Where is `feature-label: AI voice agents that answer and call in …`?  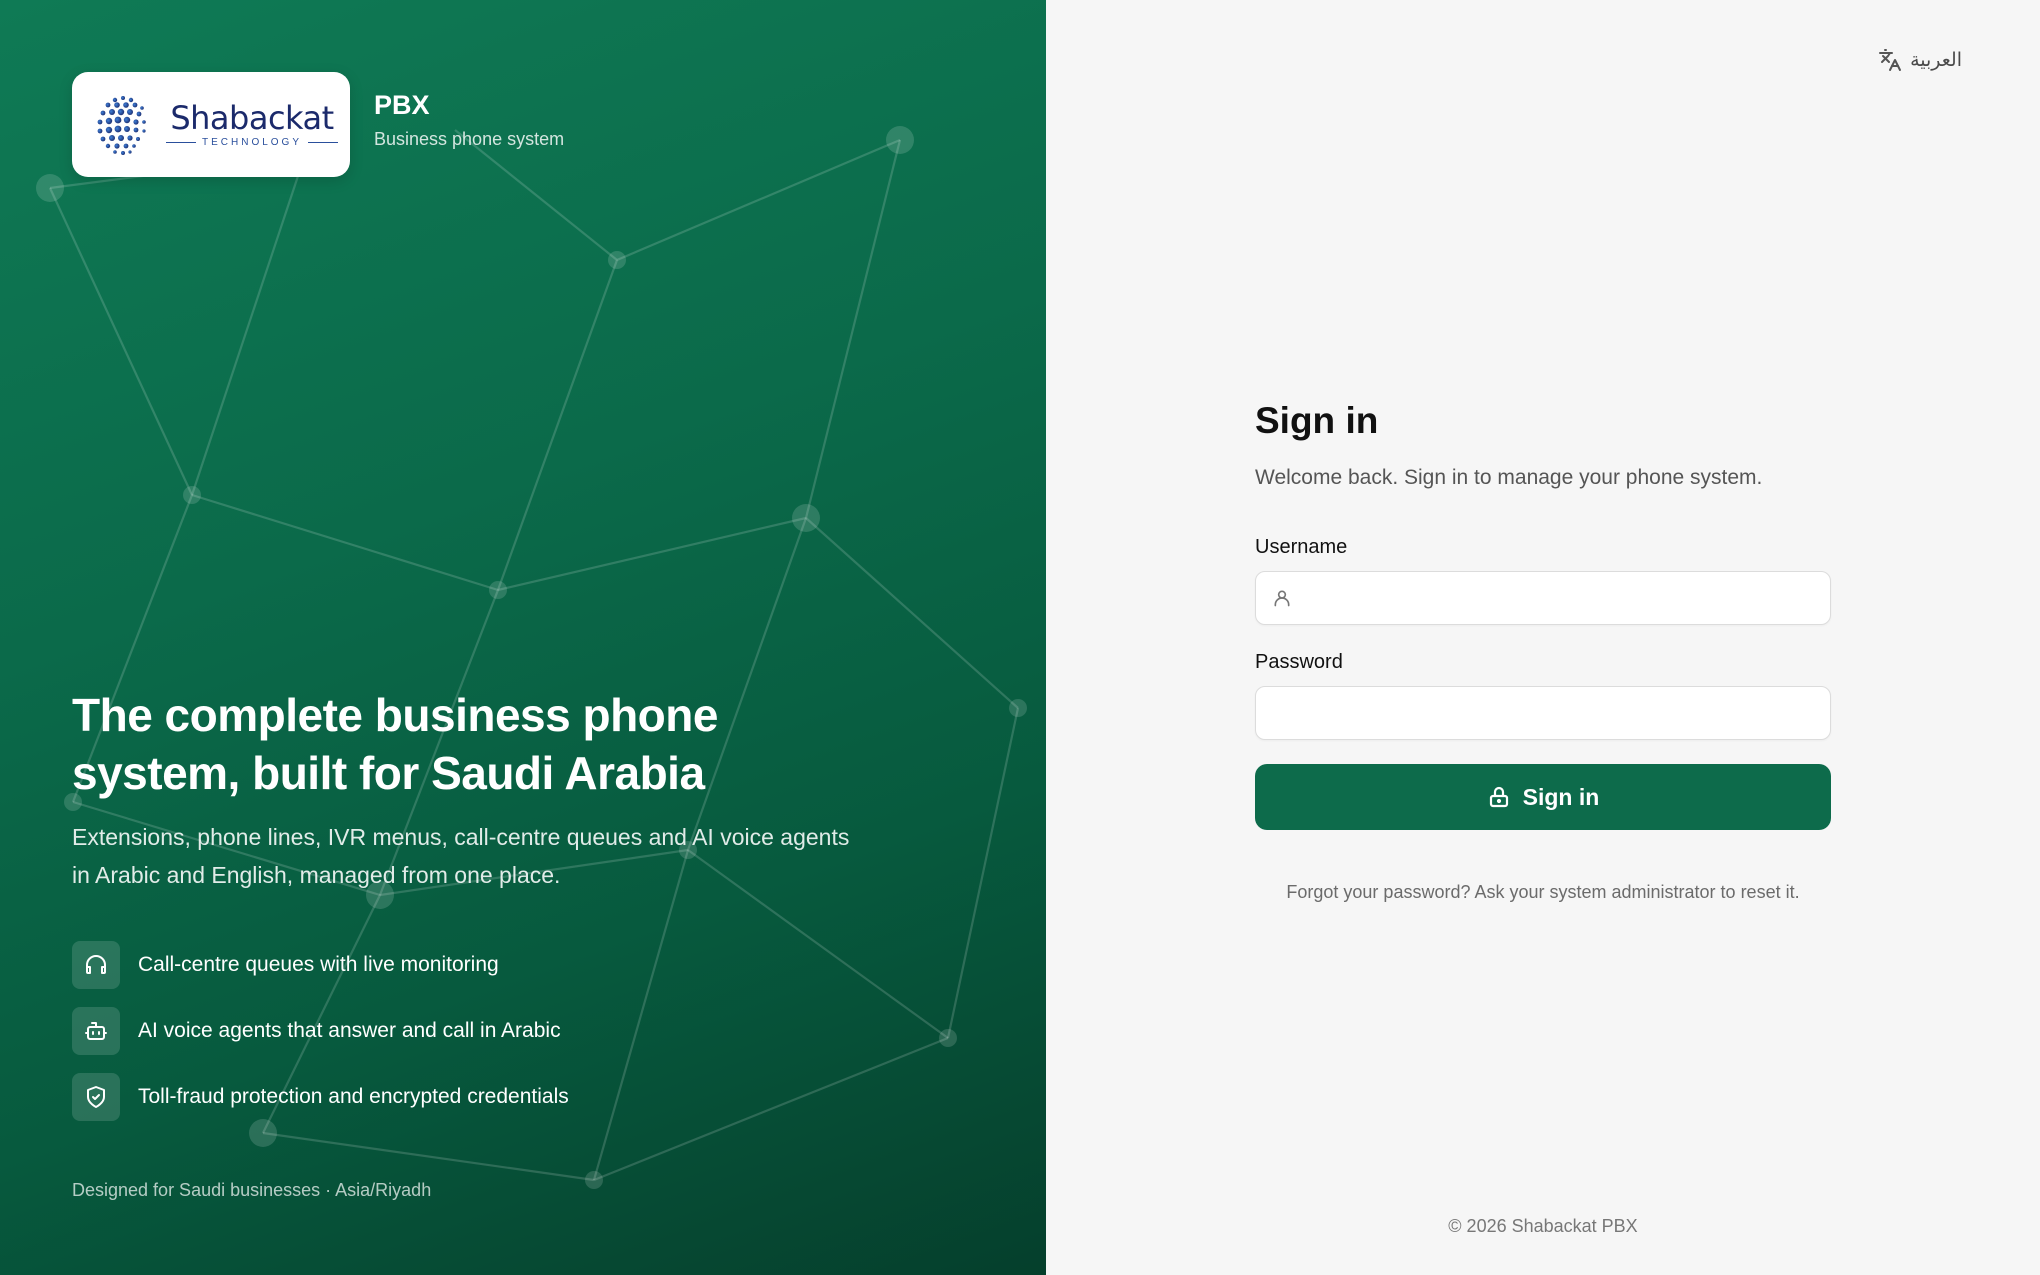 feature-label: AI voice agents that answer and call in … is located at coordinates (349, 1030).